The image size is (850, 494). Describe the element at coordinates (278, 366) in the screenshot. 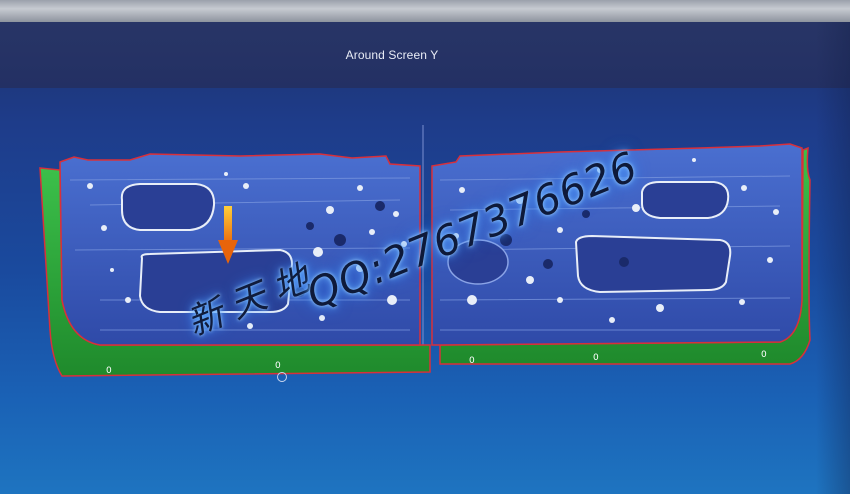

I see `flange-label-2: 0` at that location.